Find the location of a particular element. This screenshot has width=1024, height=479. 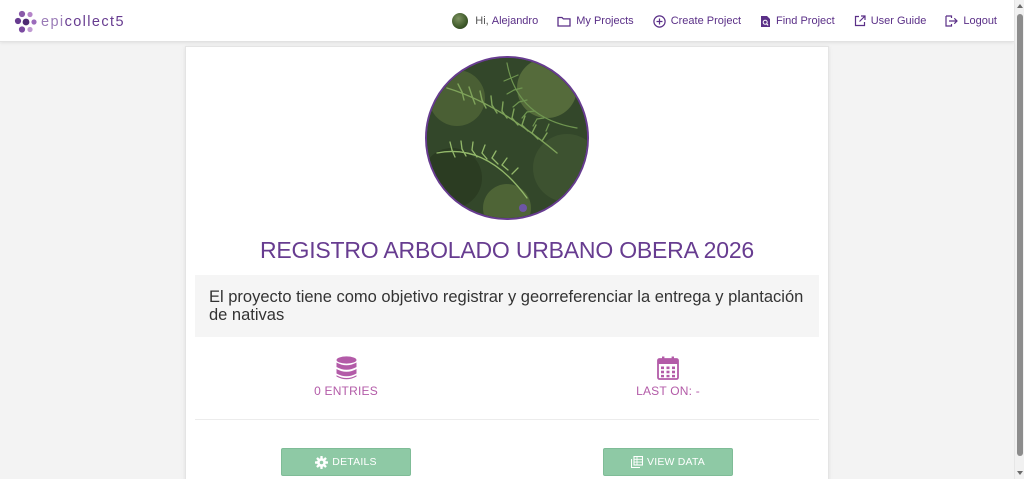

nav-label: Logout is located at coordinates (980, 21).